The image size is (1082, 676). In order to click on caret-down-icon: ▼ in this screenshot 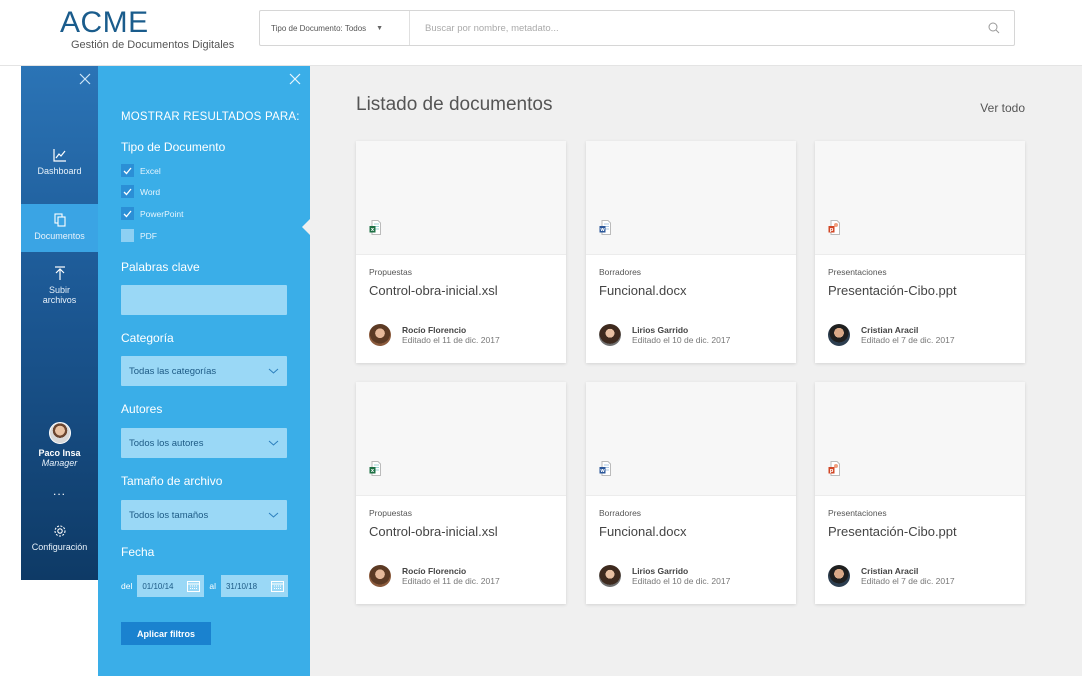, I will do `click(380, 28)`.